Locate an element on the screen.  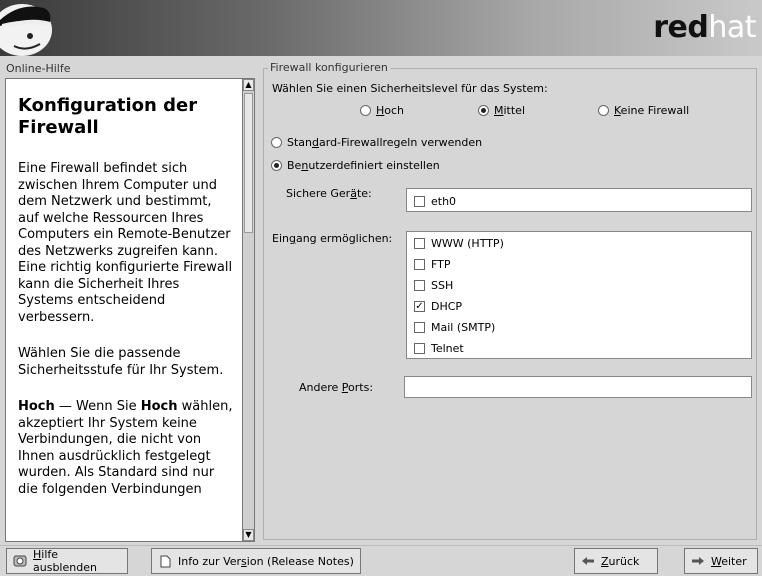
checkbox-checked: ✓ is located at coordinates (419, 306).